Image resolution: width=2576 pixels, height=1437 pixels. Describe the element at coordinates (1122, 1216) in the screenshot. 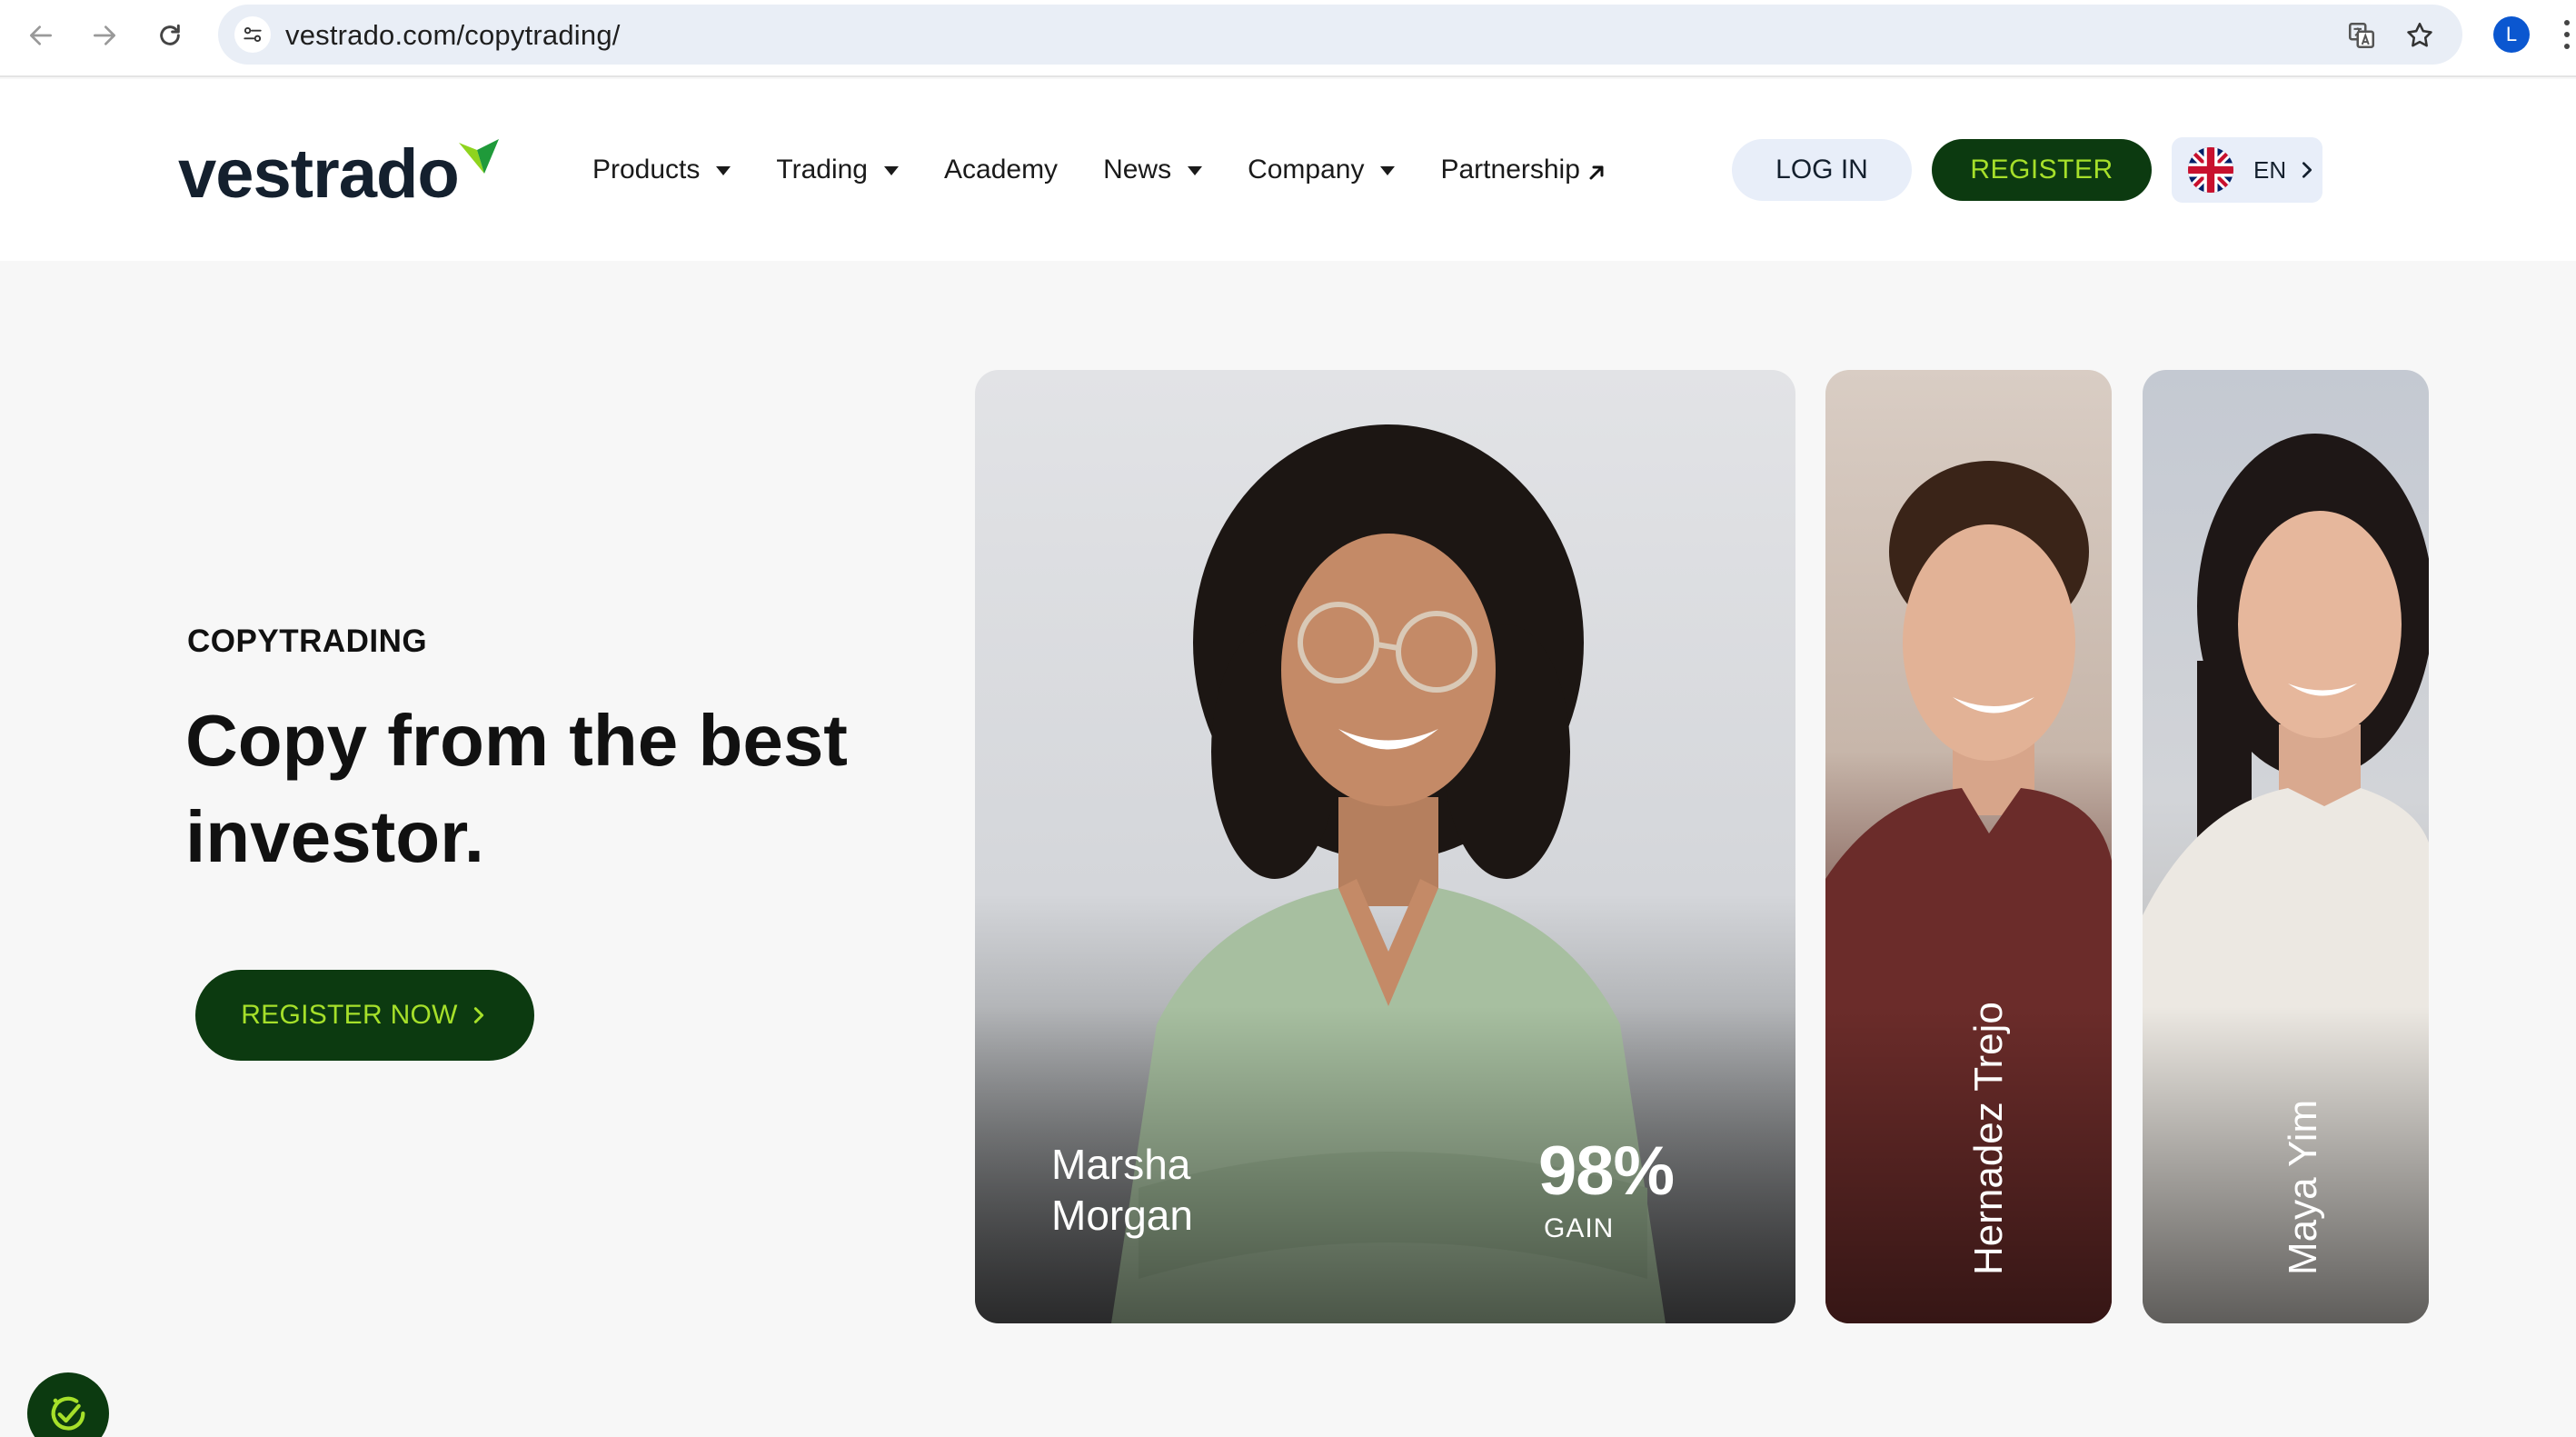

I see `trader-last-name: Morgan` at that location.